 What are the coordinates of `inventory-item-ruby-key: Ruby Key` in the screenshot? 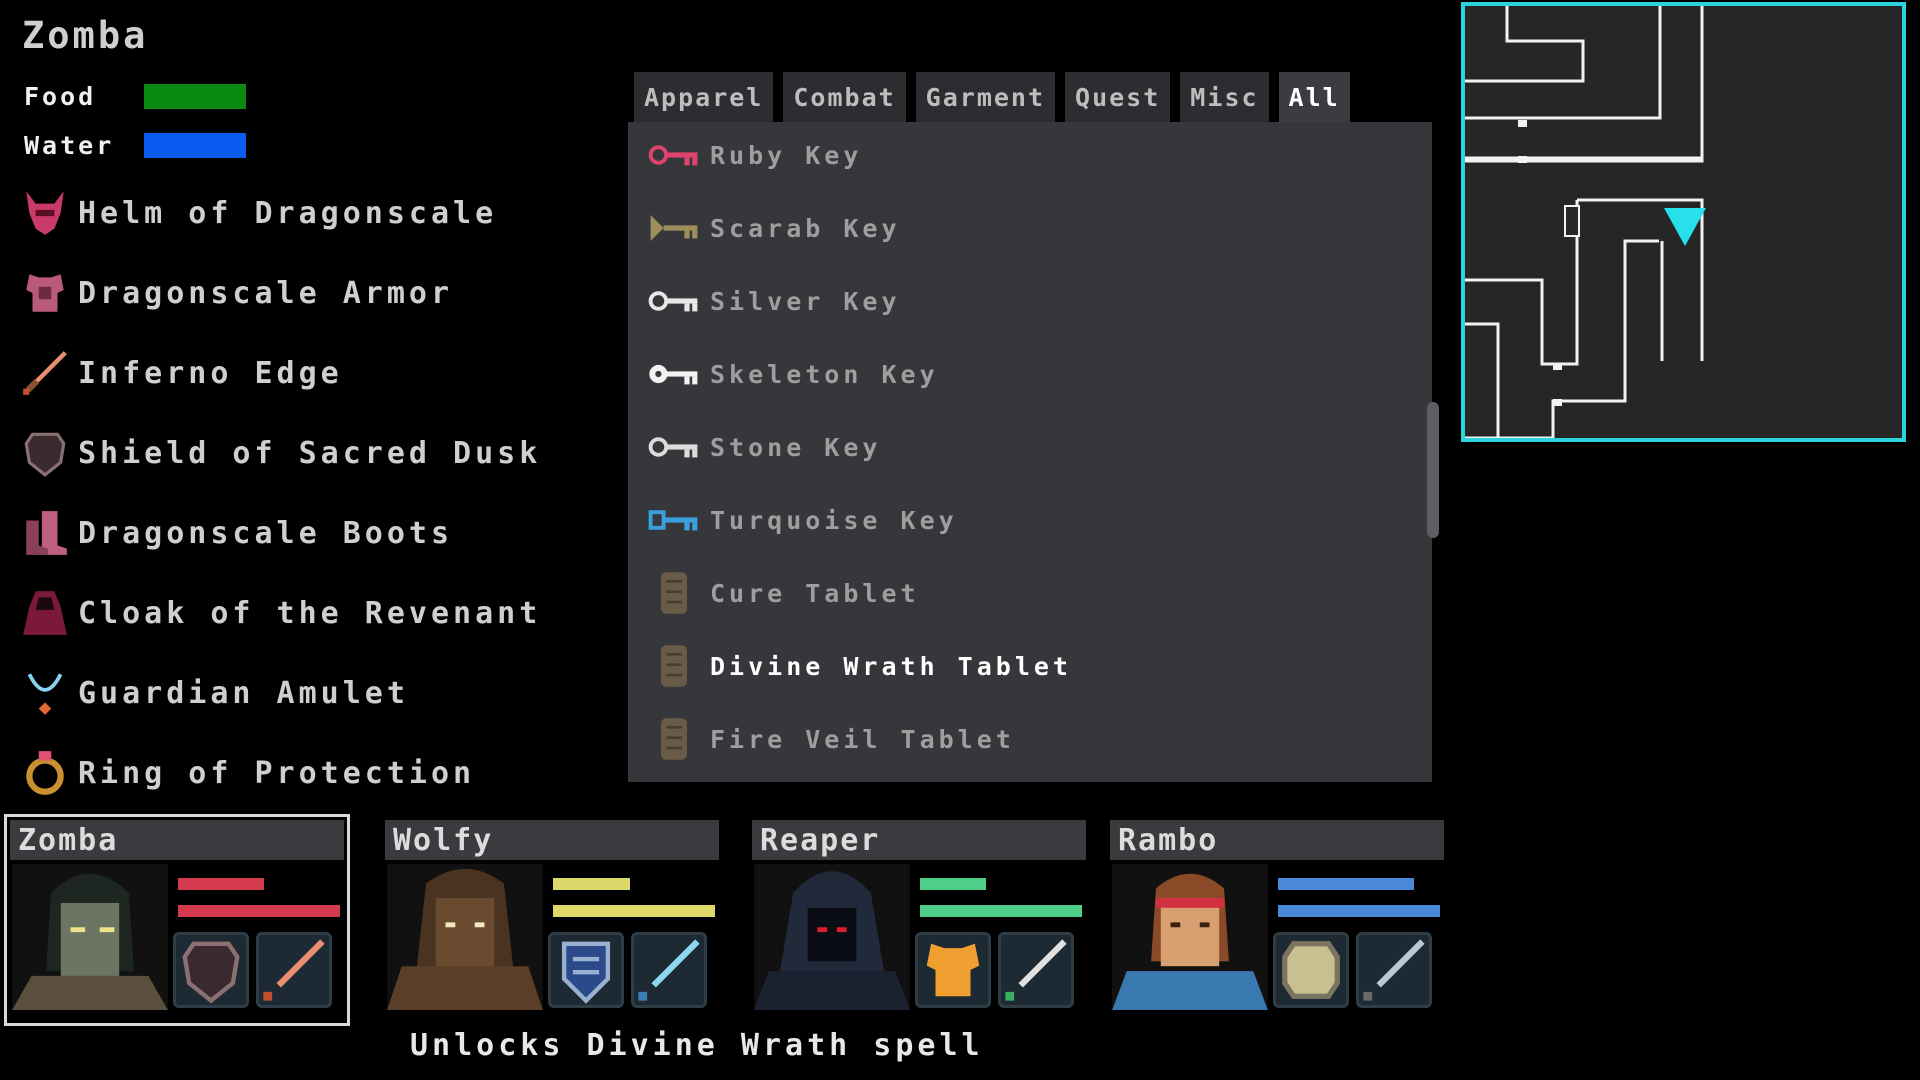 It's located at (755, 155).